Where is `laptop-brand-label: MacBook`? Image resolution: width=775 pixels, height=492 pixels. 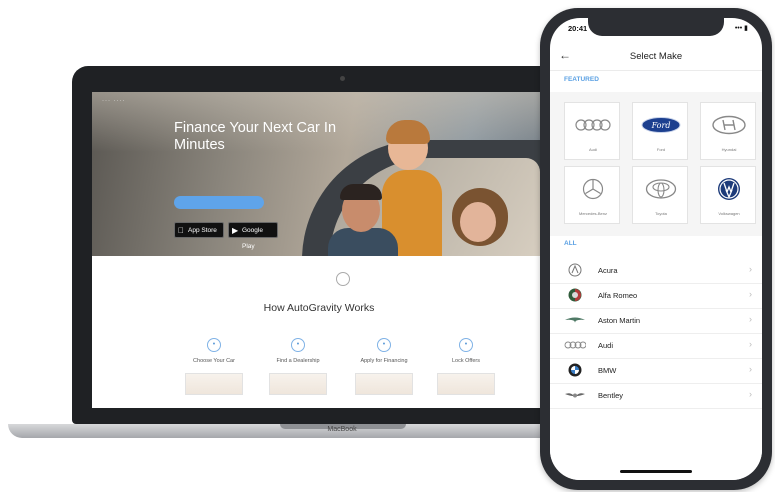
laptop-brand-label: MacBook is located at coordinates (342, 429).